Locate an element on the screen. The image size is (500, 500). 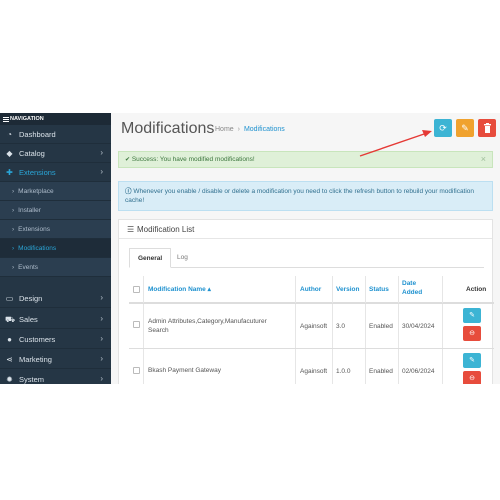
sidebar-item-label: Installer is located at coordinates (26, 210).